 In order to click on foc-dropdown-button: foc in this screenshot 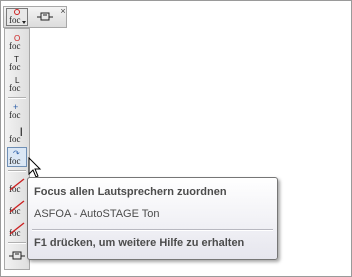, I will do `click(17, 17)`.